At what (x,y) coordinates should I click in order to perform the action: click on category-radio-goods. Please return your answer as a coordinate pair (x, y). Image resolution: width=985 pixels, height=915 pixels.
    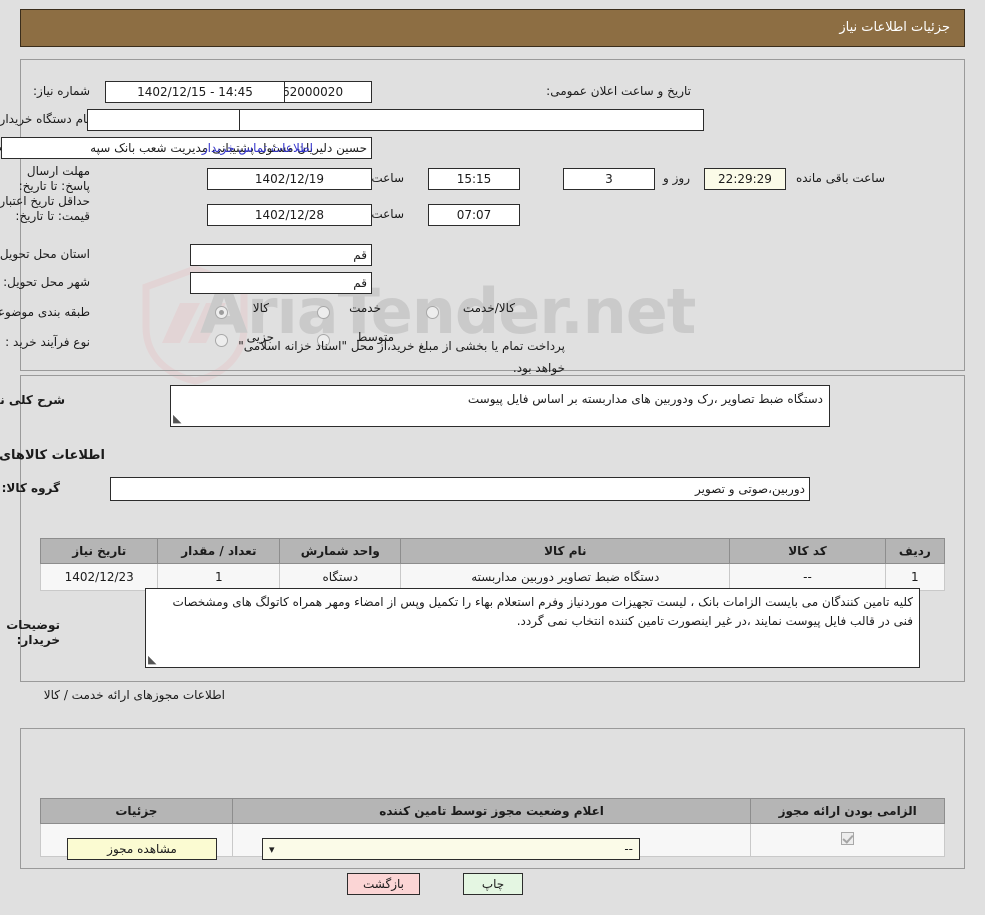
    Looking at the image, I should click on (221, 312).